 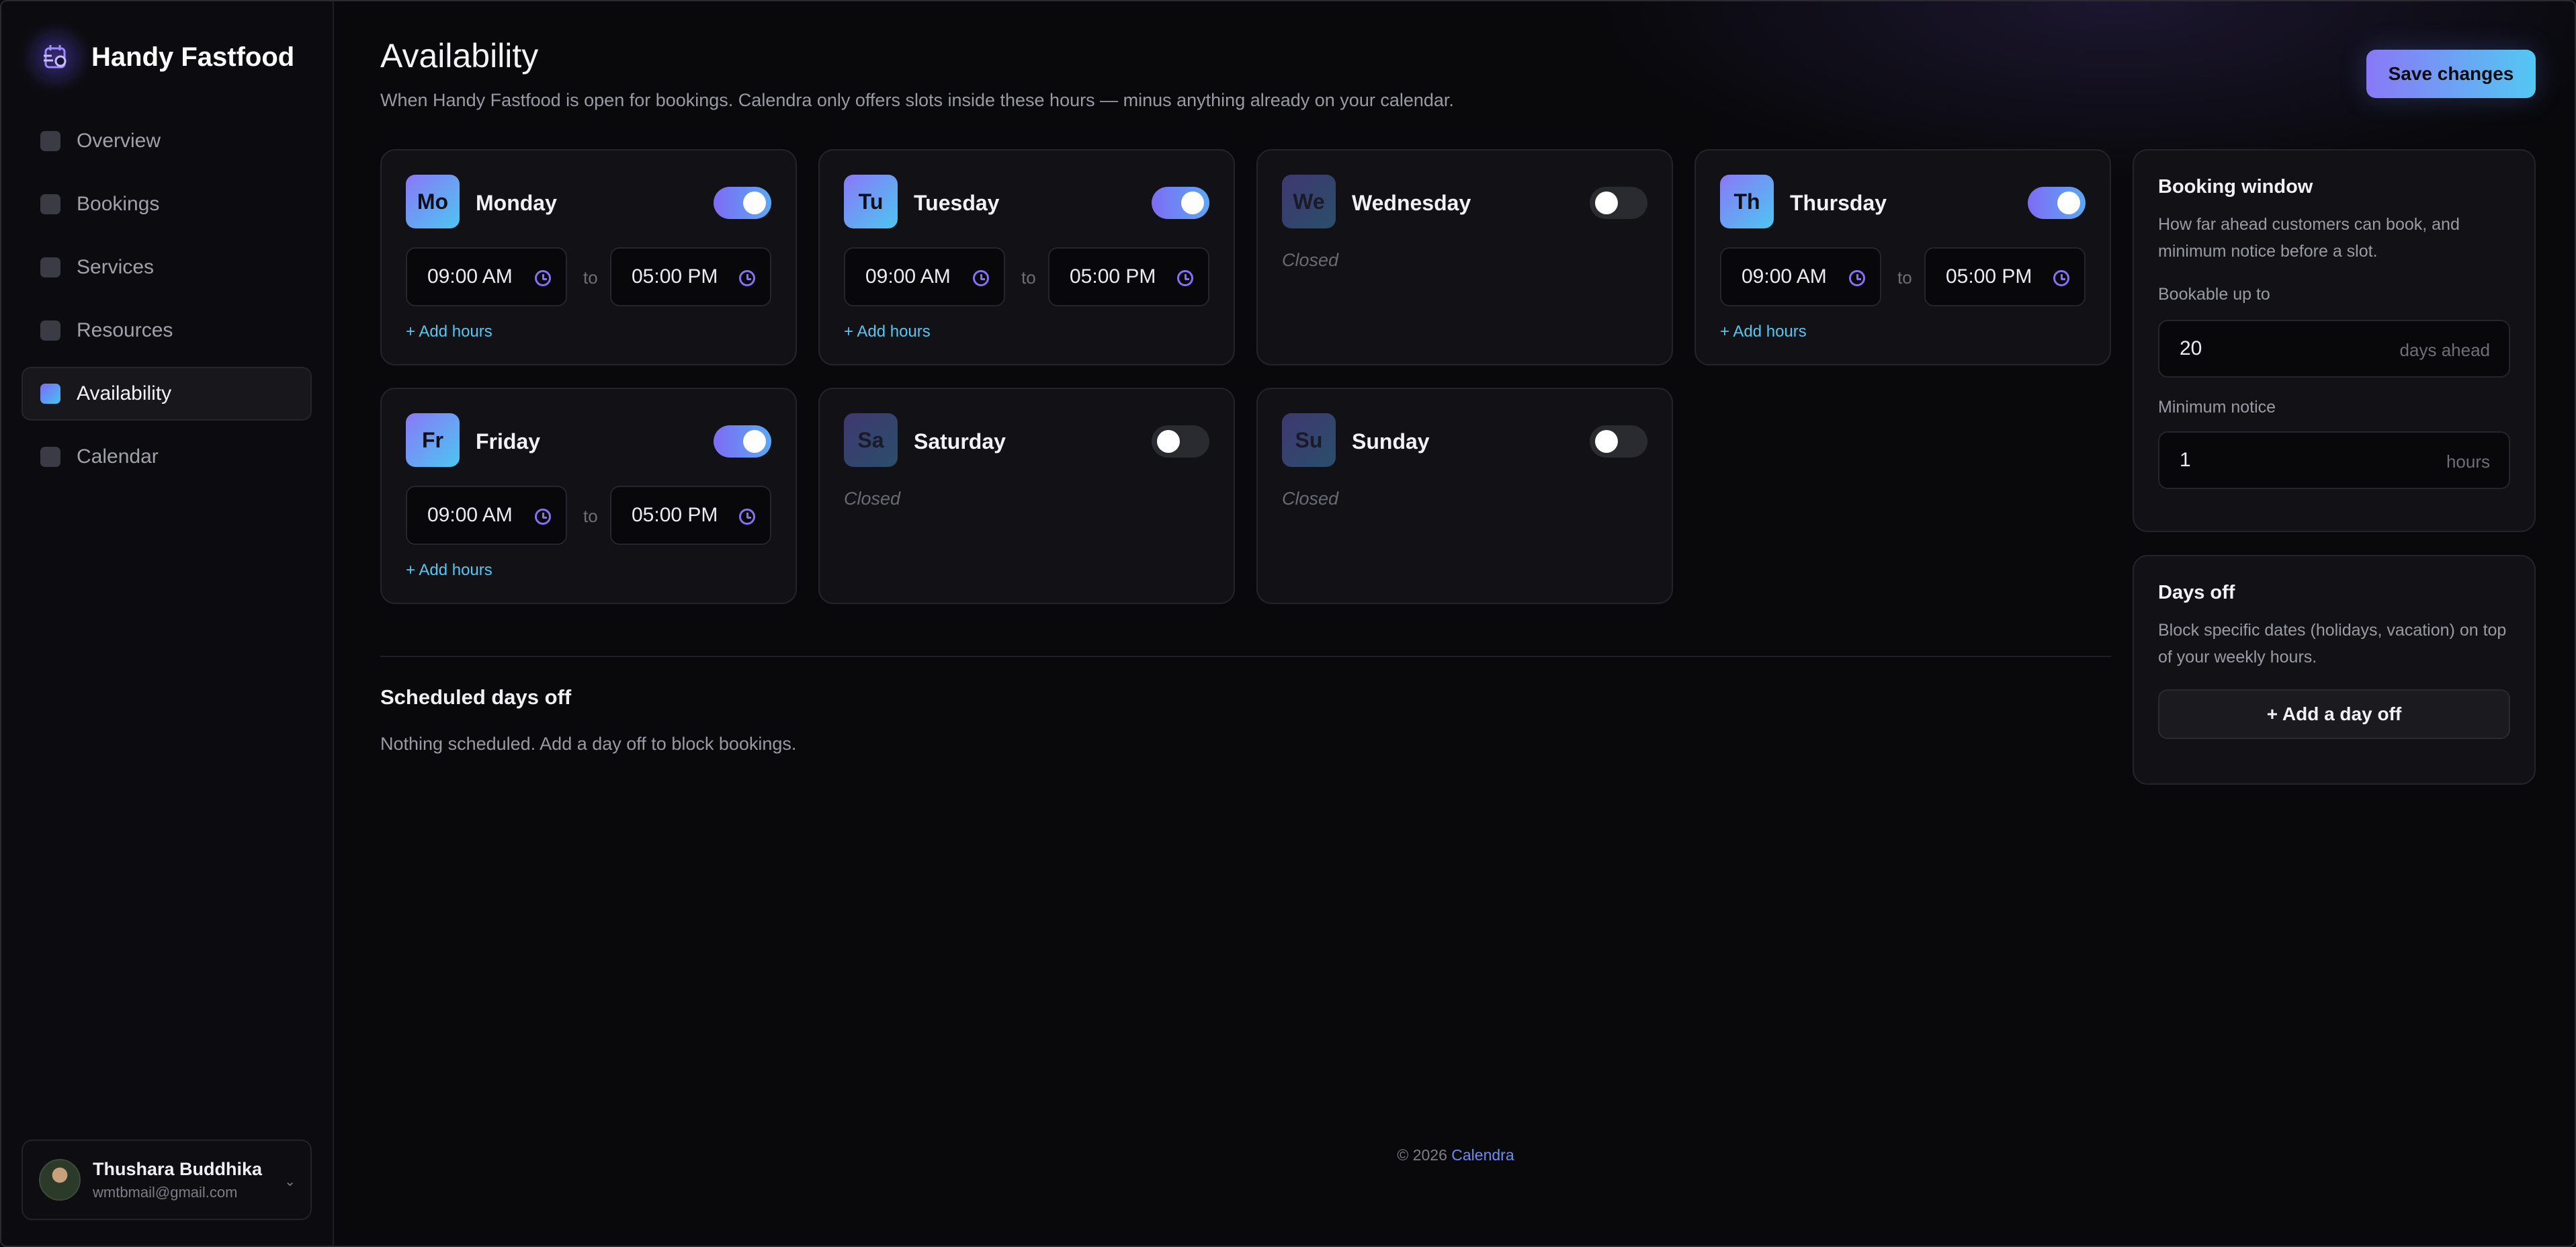 I want to click on add-day-off-button: + Add a day off, so click(x=2334, y=714).